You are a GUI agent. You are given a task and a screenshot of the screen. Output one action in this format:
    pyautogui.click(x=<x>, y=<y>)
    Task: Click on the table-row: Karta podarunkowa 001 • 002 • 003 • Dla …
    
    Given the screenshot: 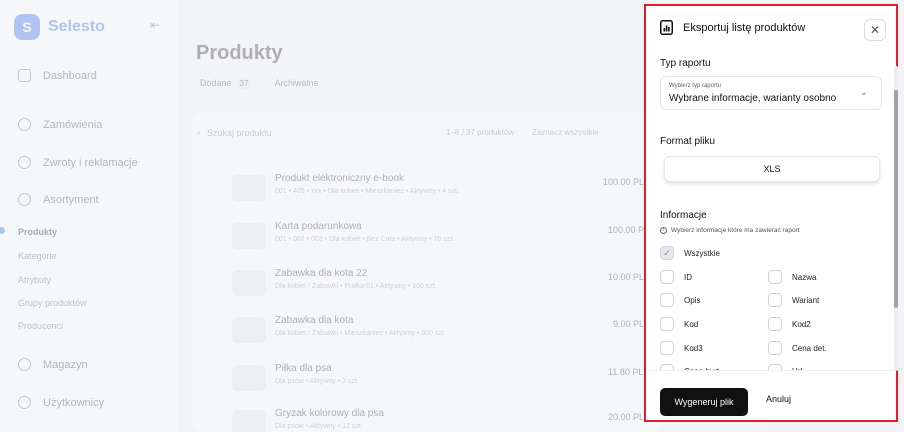 What is the action you would take?
    pyautogui.click(x=443, y=241)
    